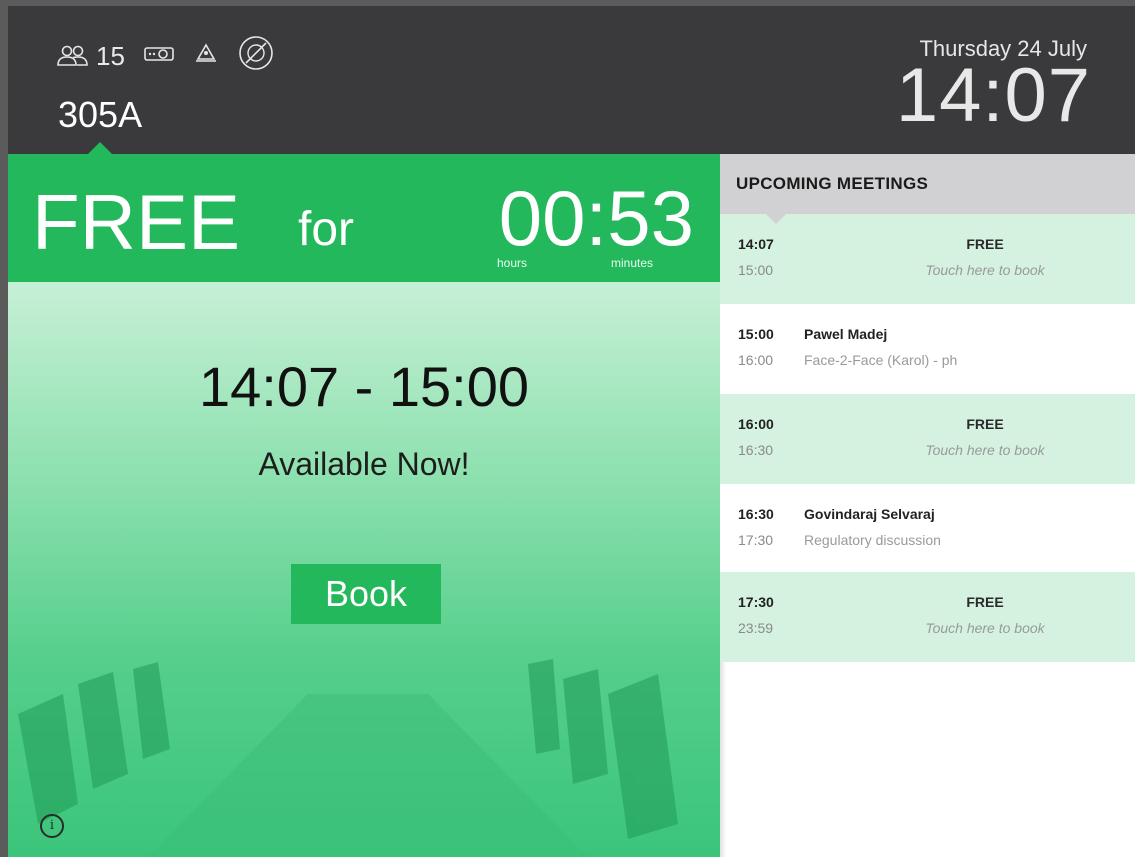 This screenshot has height=857, width=1135. Describe the element at coordinates (73, 56) in the screenshot. I see `people-icon` at that location.